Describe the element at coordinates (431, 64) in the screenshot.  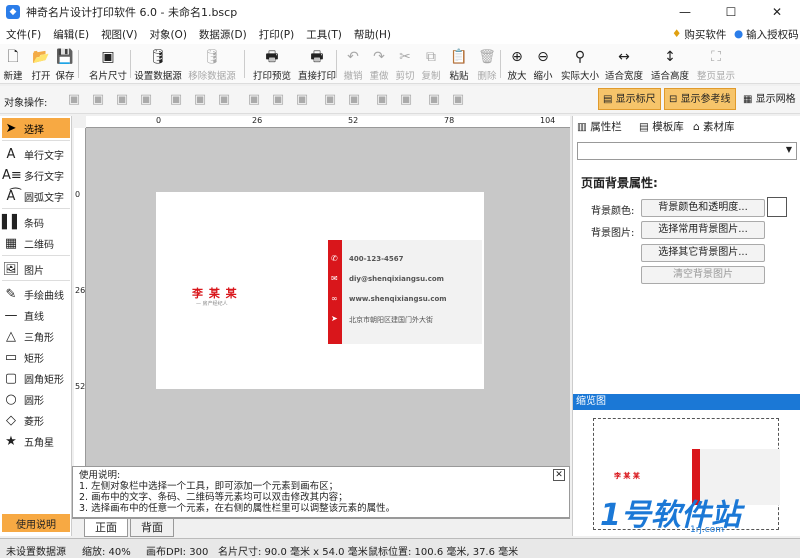
I see `toolbar-copy-button: ⧉ 复制` at that location.